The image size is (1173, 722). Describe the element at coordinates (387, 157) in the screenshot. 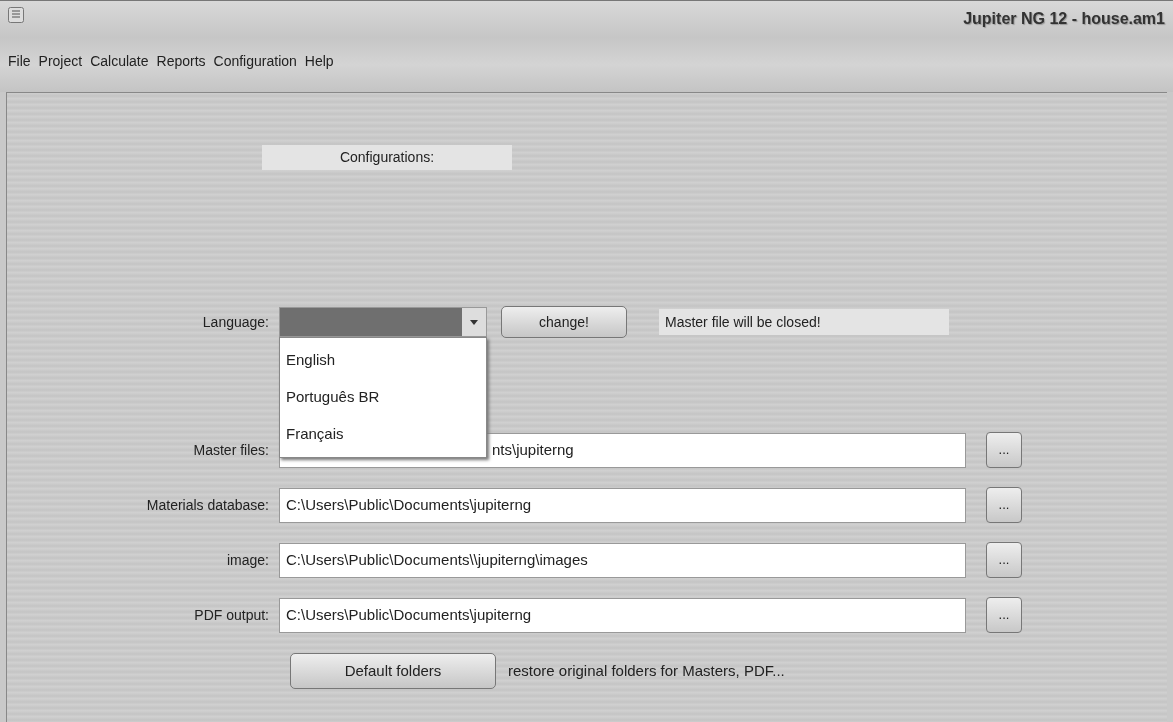

I see `section-title: Configurations:` at that location.